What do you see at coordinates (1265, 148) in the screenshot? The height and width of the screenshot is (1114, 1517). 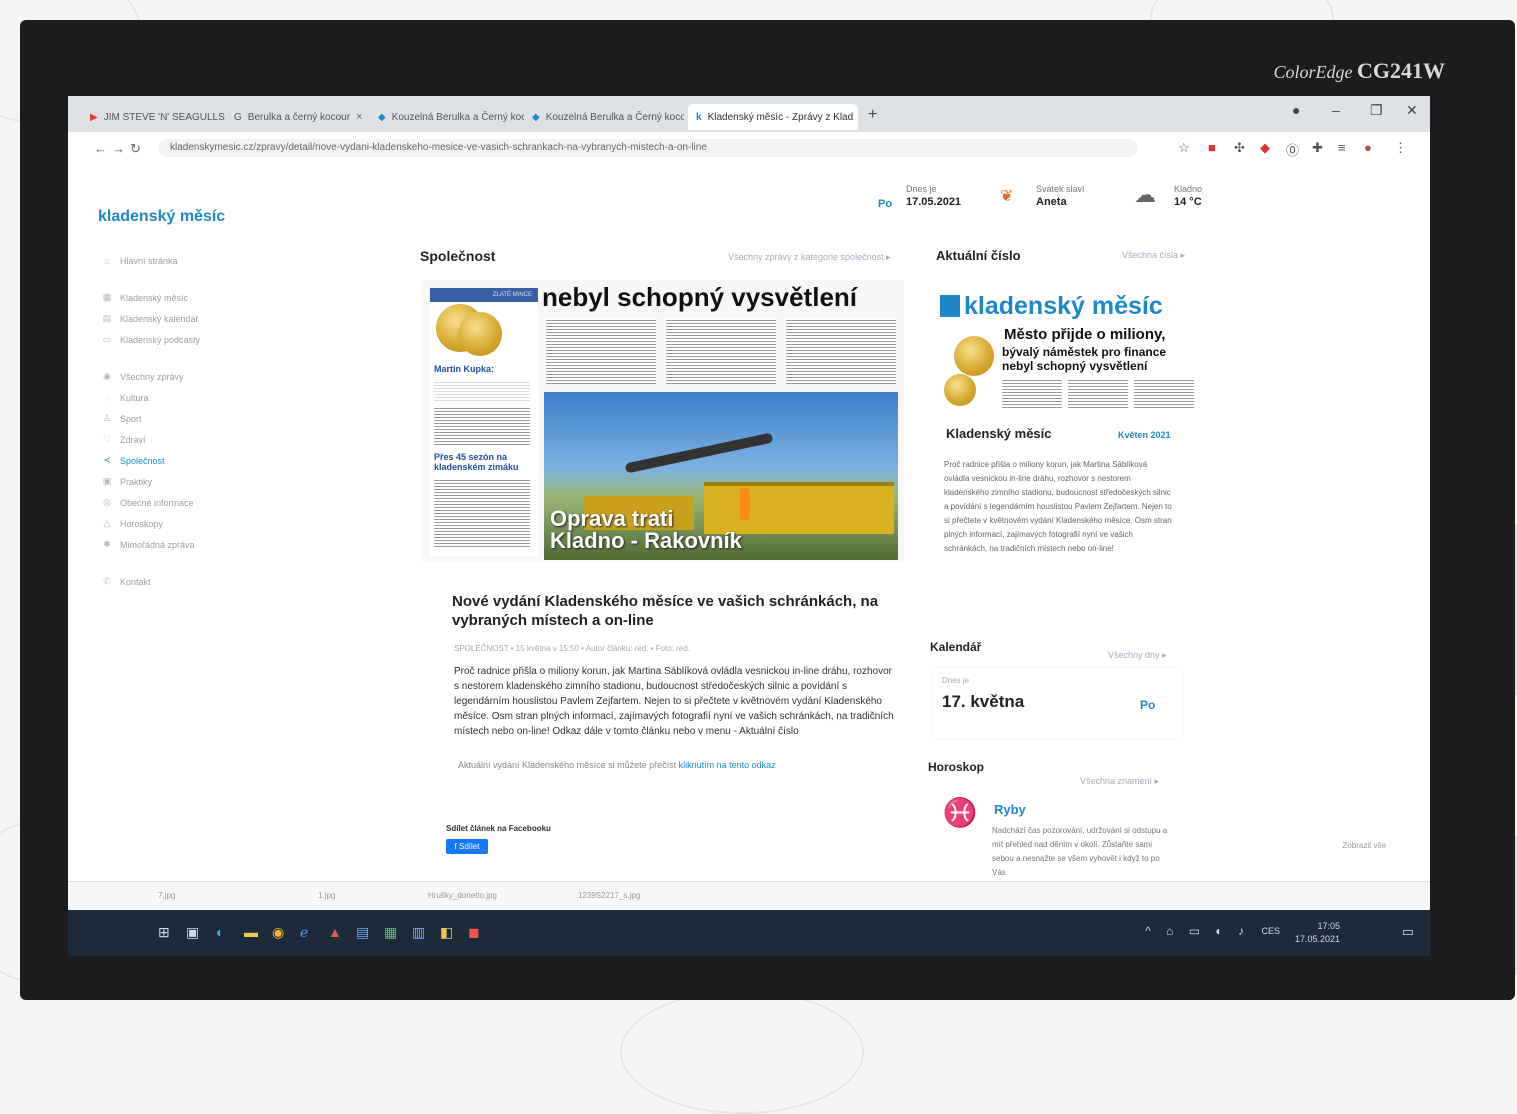 I see `extension-icon: ◆` at bounding box center [1265, 148].